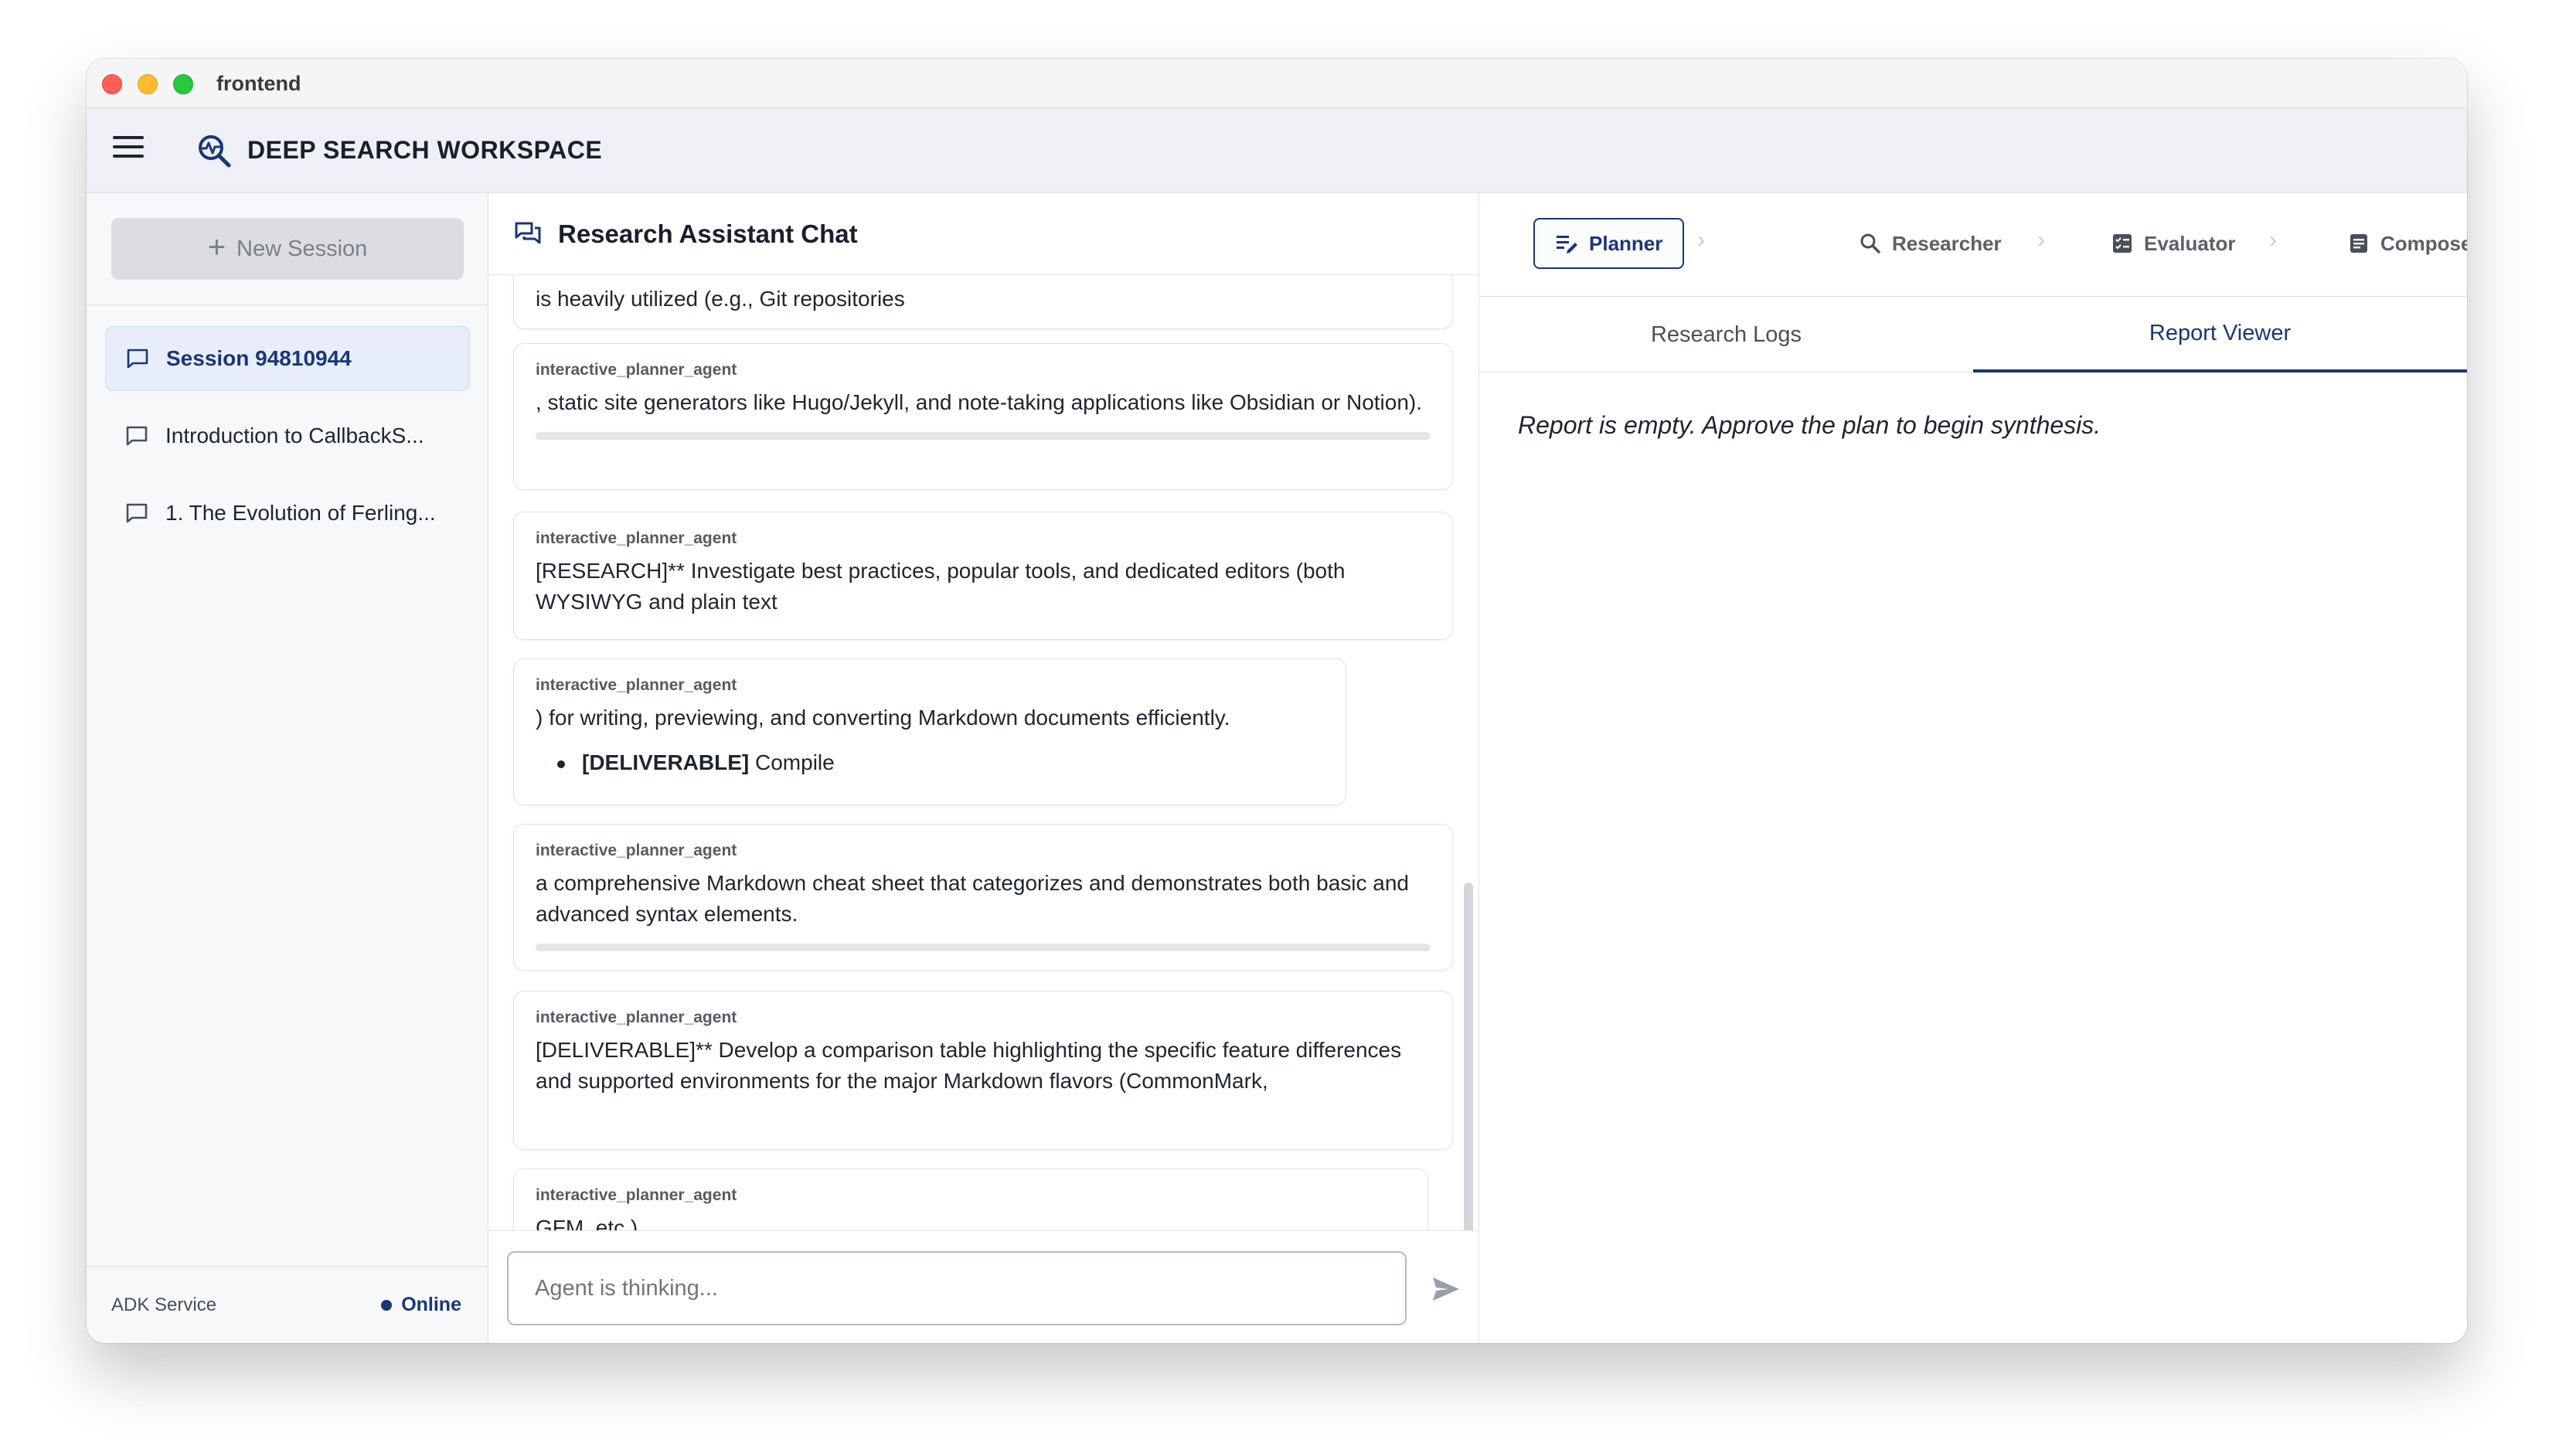 This screenshot has height=1456, width=2552. Describe the element at coordinates (930, 763) in the screenshot. I see `message-bullet-item: [DELIVERABLE] Compile` at that location.